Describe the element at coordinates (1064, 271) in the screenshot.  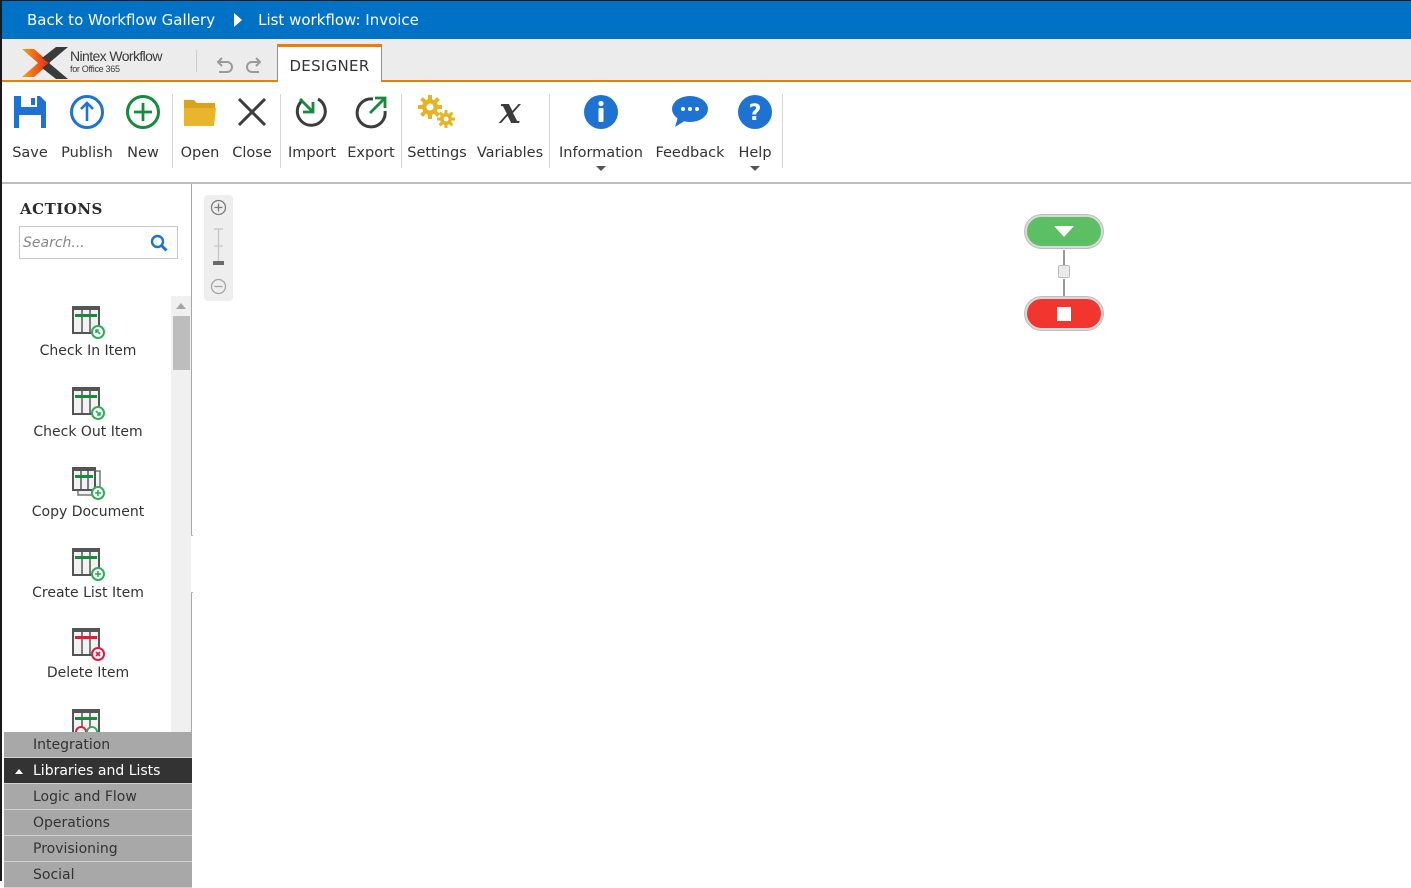
I see `workflow-drop-zone` at that location.